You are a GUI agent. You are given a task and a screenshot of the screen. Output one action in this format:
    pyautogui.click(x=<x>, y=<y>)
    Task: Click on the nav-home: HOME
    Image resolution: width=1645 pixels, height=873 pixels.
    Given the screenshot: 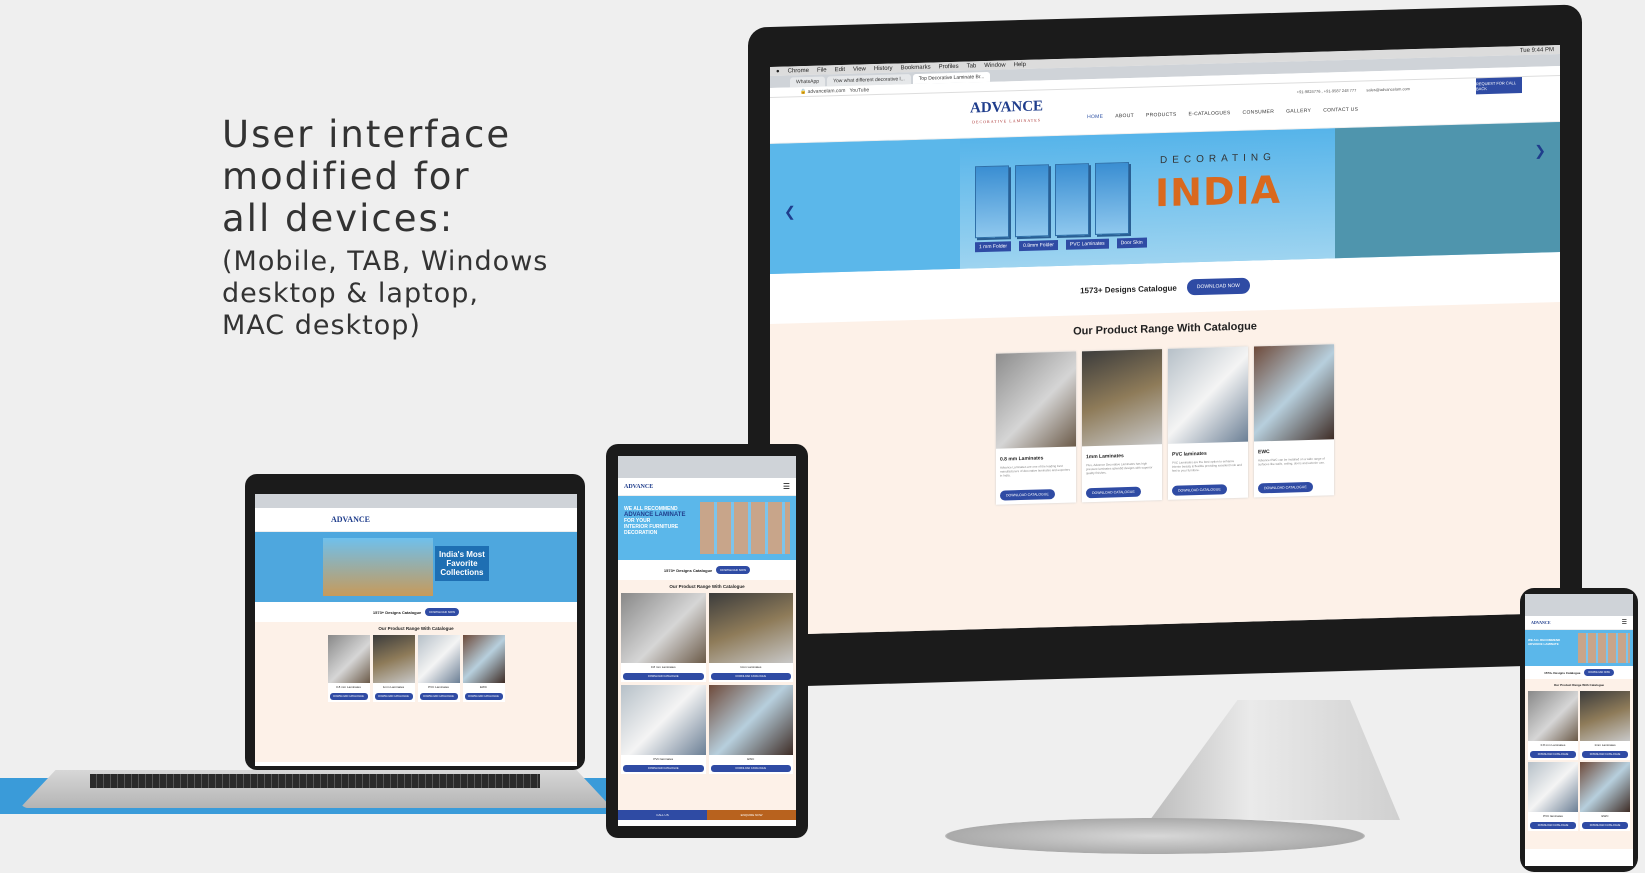 What is the action you would take?
    pyautogui.click(x=1095, y=116)
    